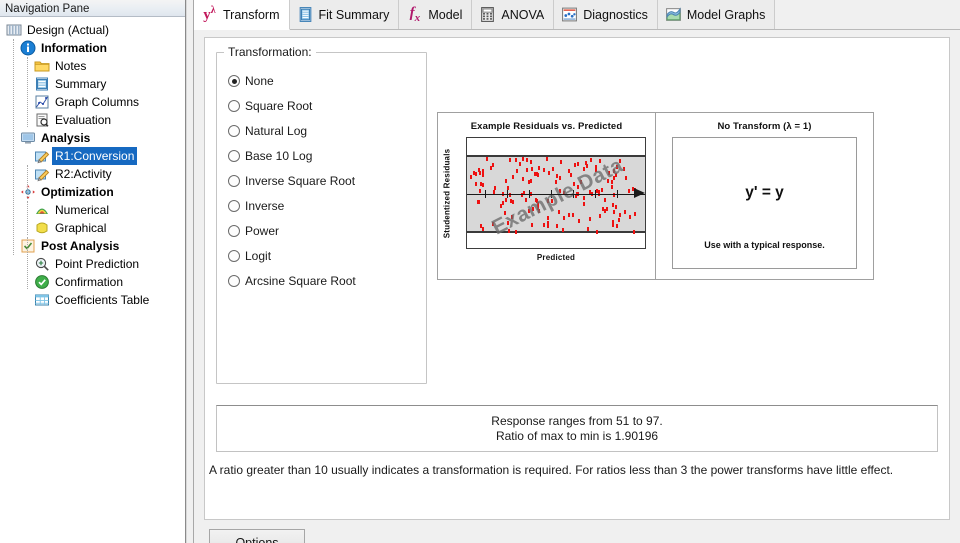 Image resolution: width=960 pixels, height=543 pixels. I want to click on nav-item-coefficients-table: Coefficients Table, so click(92, 300).